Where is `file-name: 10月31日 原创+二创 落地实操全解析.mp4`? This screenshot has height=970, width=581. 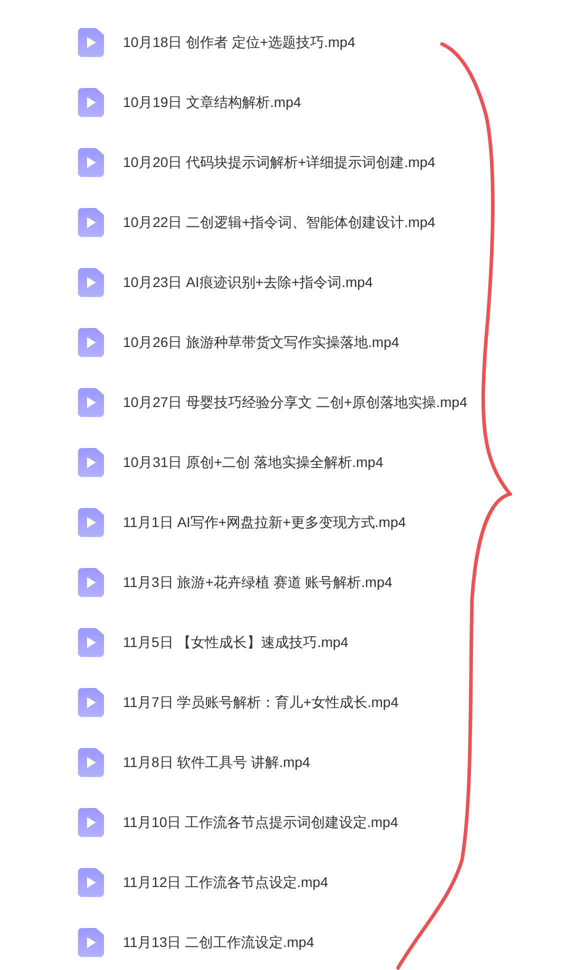 file-name: 10月31日 原创+二创 落地实操全解析.mp4 is located at coordinates (253, 462).